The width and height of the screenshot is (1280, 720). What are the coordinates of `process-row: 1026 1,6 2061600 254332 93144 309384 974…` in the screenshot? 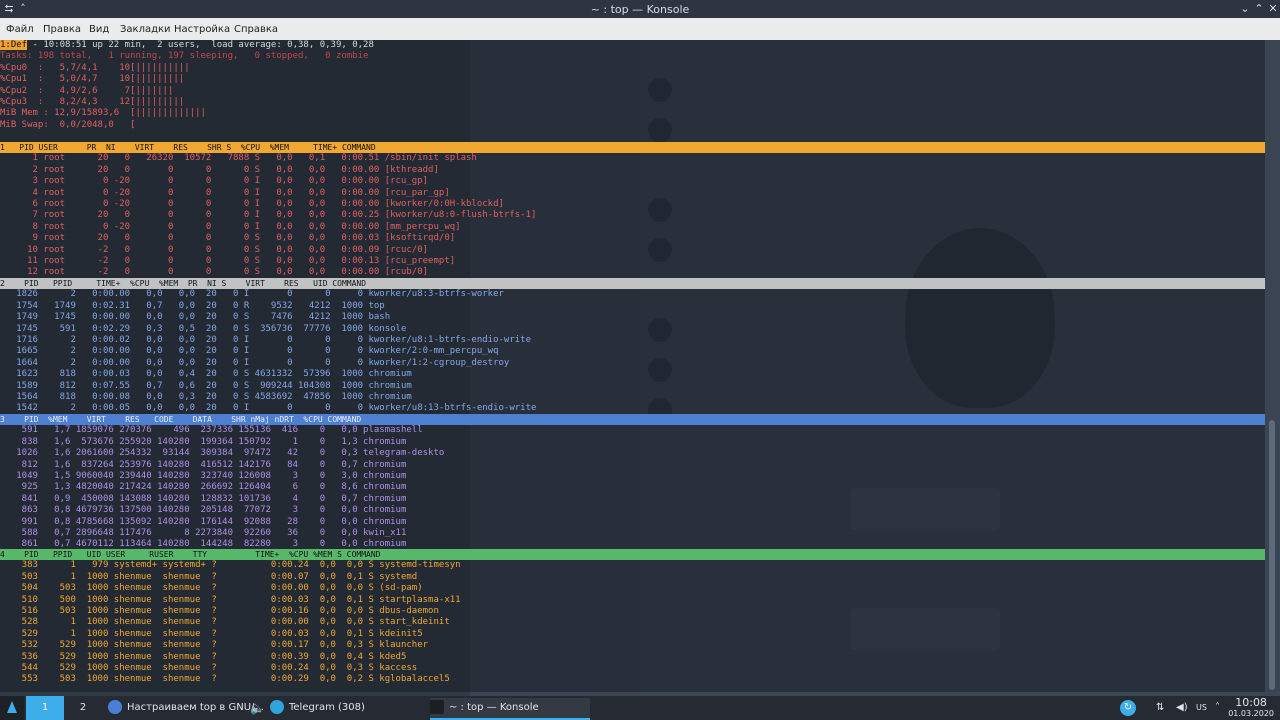 It's located at (222, 453).